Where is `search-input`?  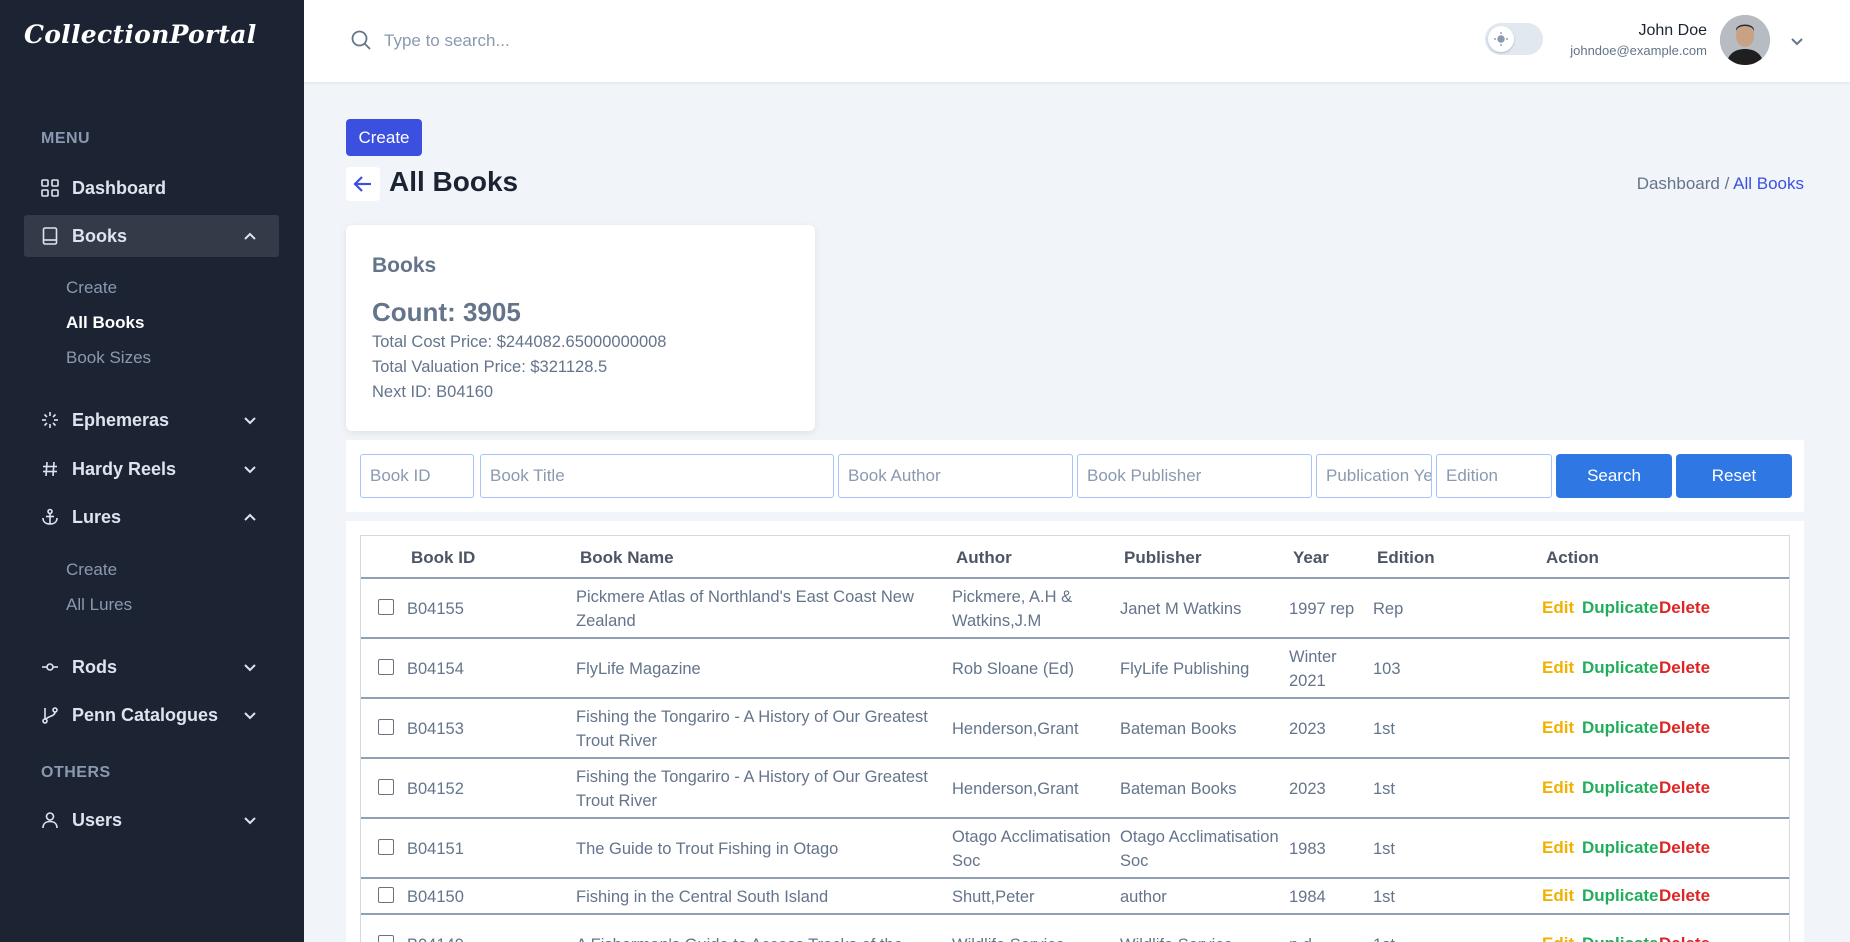
search-input is located at coordinates (584, 41).